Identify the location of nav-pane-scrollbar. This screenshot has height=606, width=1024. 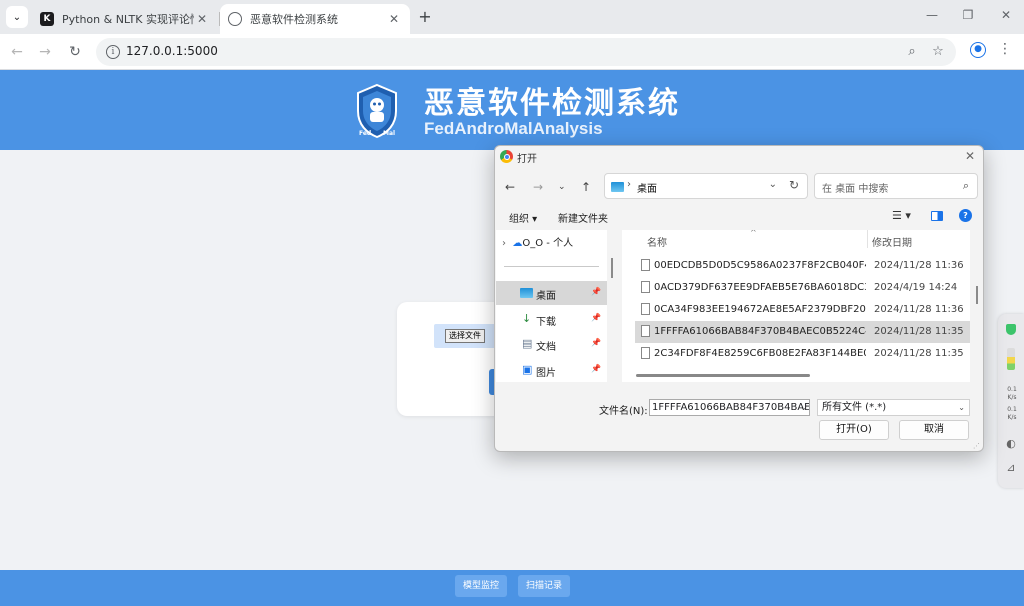
(612, 268).